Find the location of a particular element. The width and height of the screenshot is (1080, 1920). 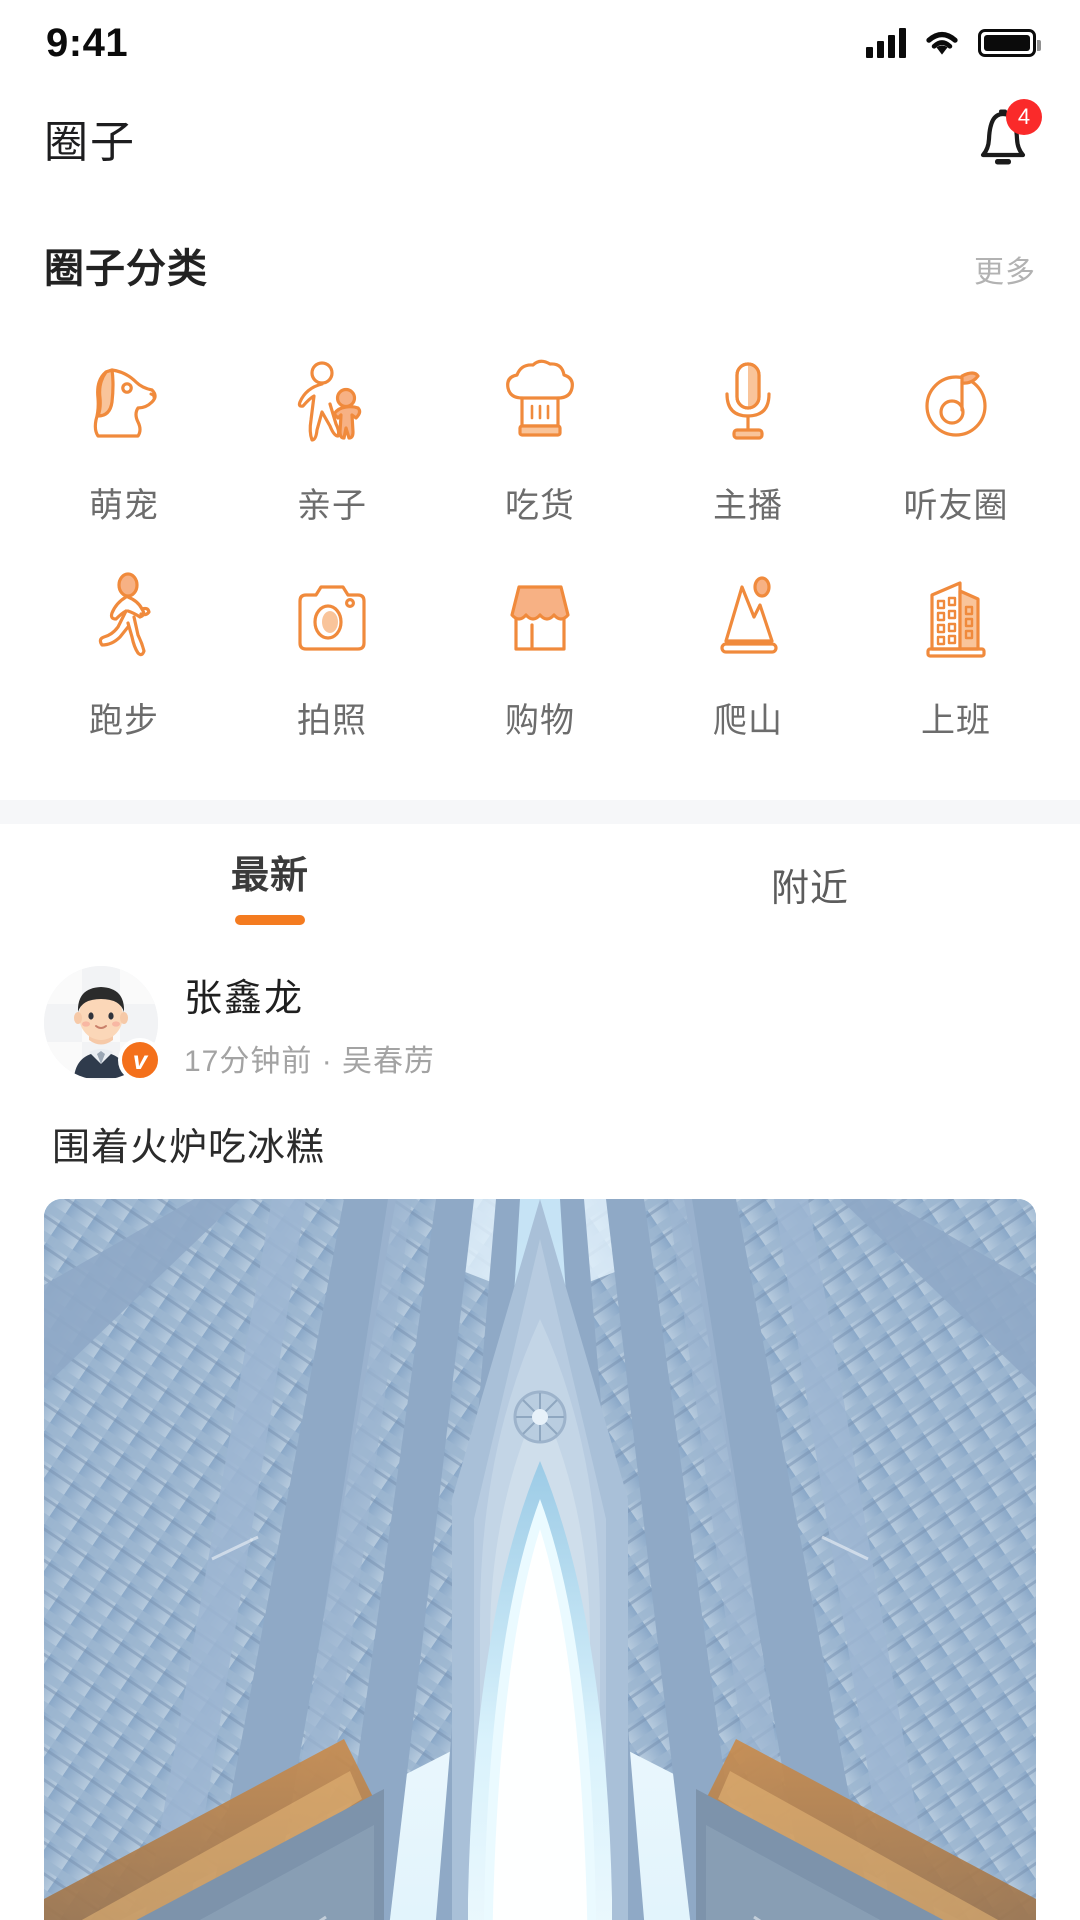

camera-icon is located at coordinates (332, 617).